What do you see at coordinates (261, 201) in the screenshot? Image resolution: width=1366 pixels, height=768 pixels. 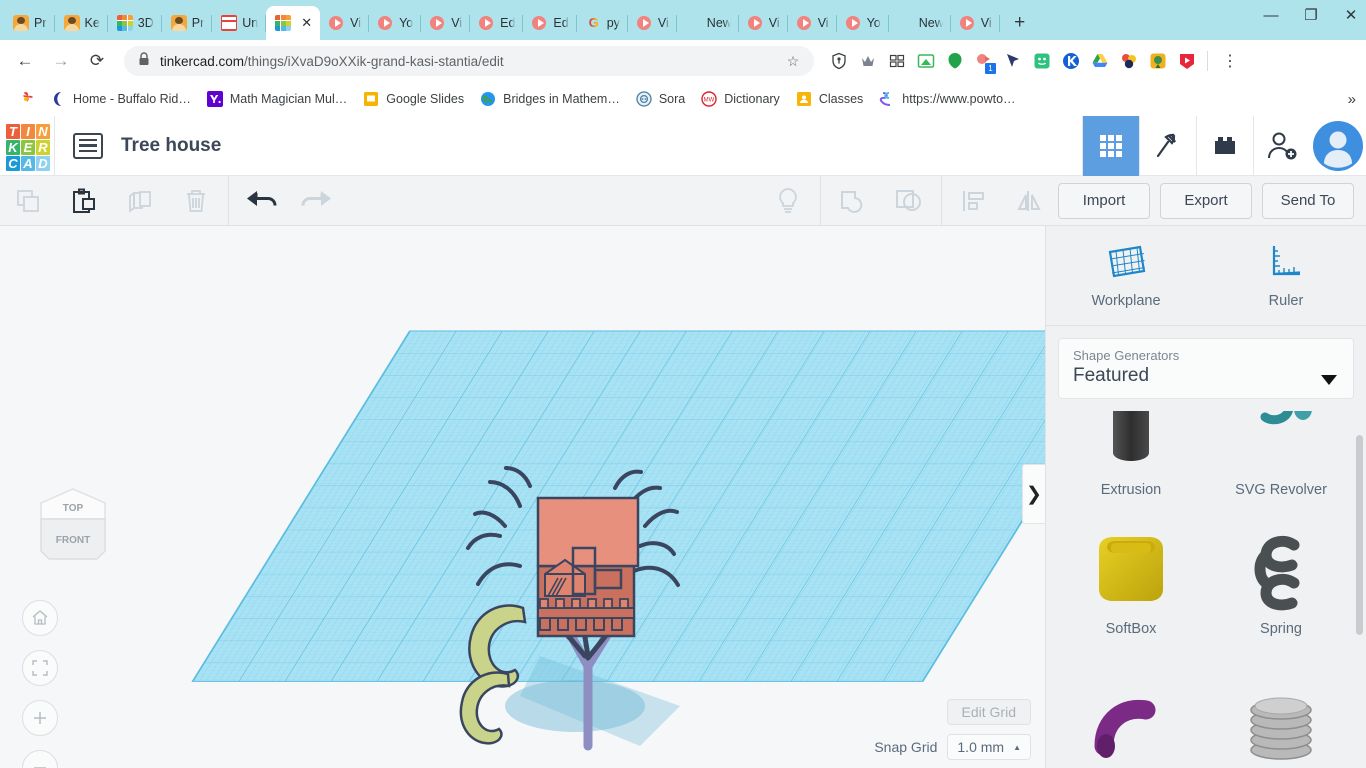 I see `undo-icon` at bounding box center [261, 201].